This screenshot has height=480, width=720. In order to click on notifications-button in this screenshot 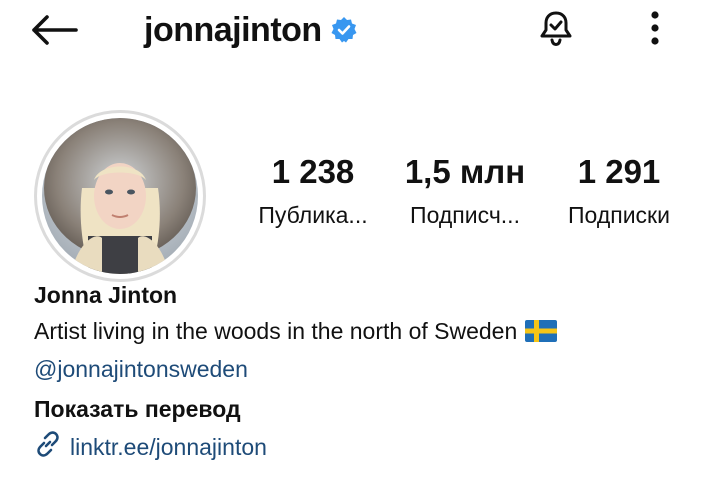, I will do `click(556, 30)`.